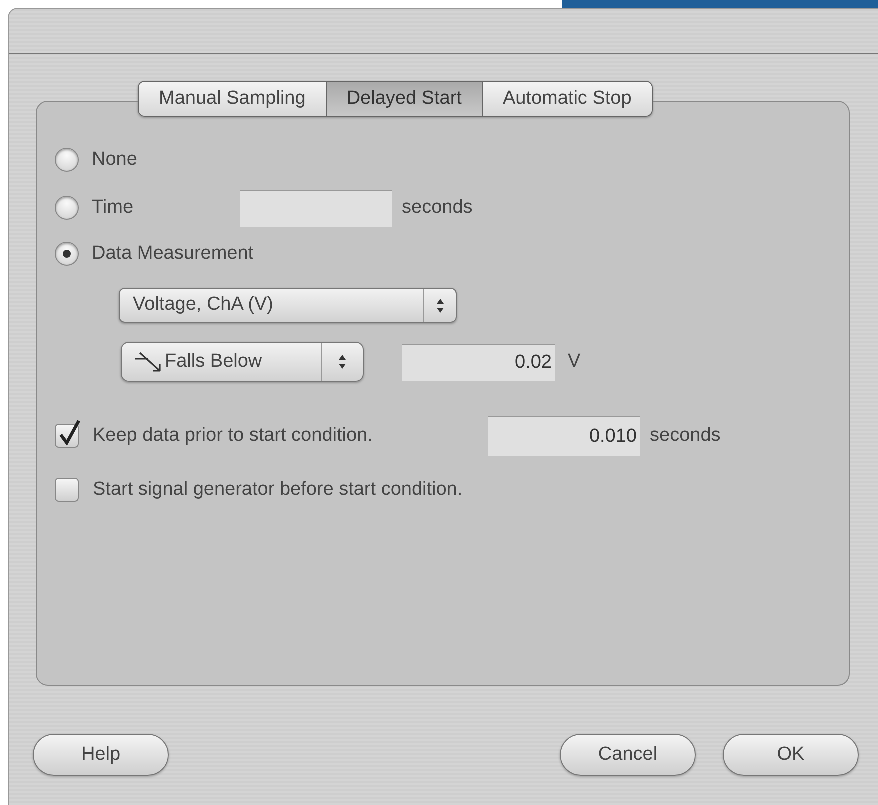 Image resolution: width=878 pixels, height=805 pixels. Describe the element at coordinates (478, 362) in the screenshot. I see `threshold-field: 0.02` at that location.